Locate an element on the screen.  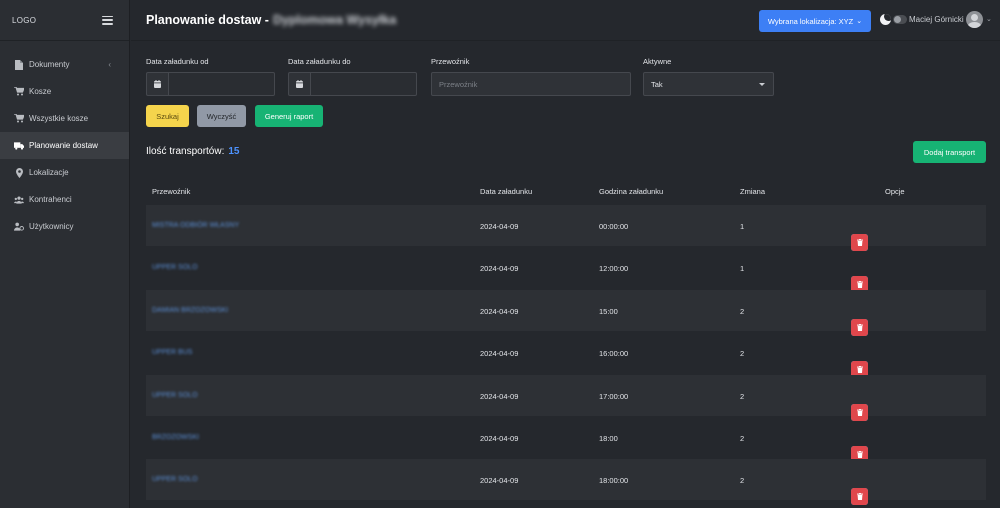
sidebar-item-uzytkownicy: Użytkownicy is located at coordinates (64, 226).